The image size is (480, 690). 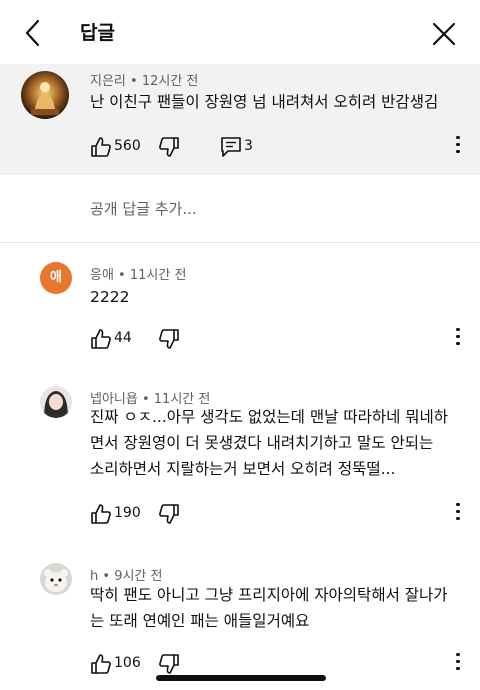 I want to click on back-arrow-icon, so click(x=34, y=33).